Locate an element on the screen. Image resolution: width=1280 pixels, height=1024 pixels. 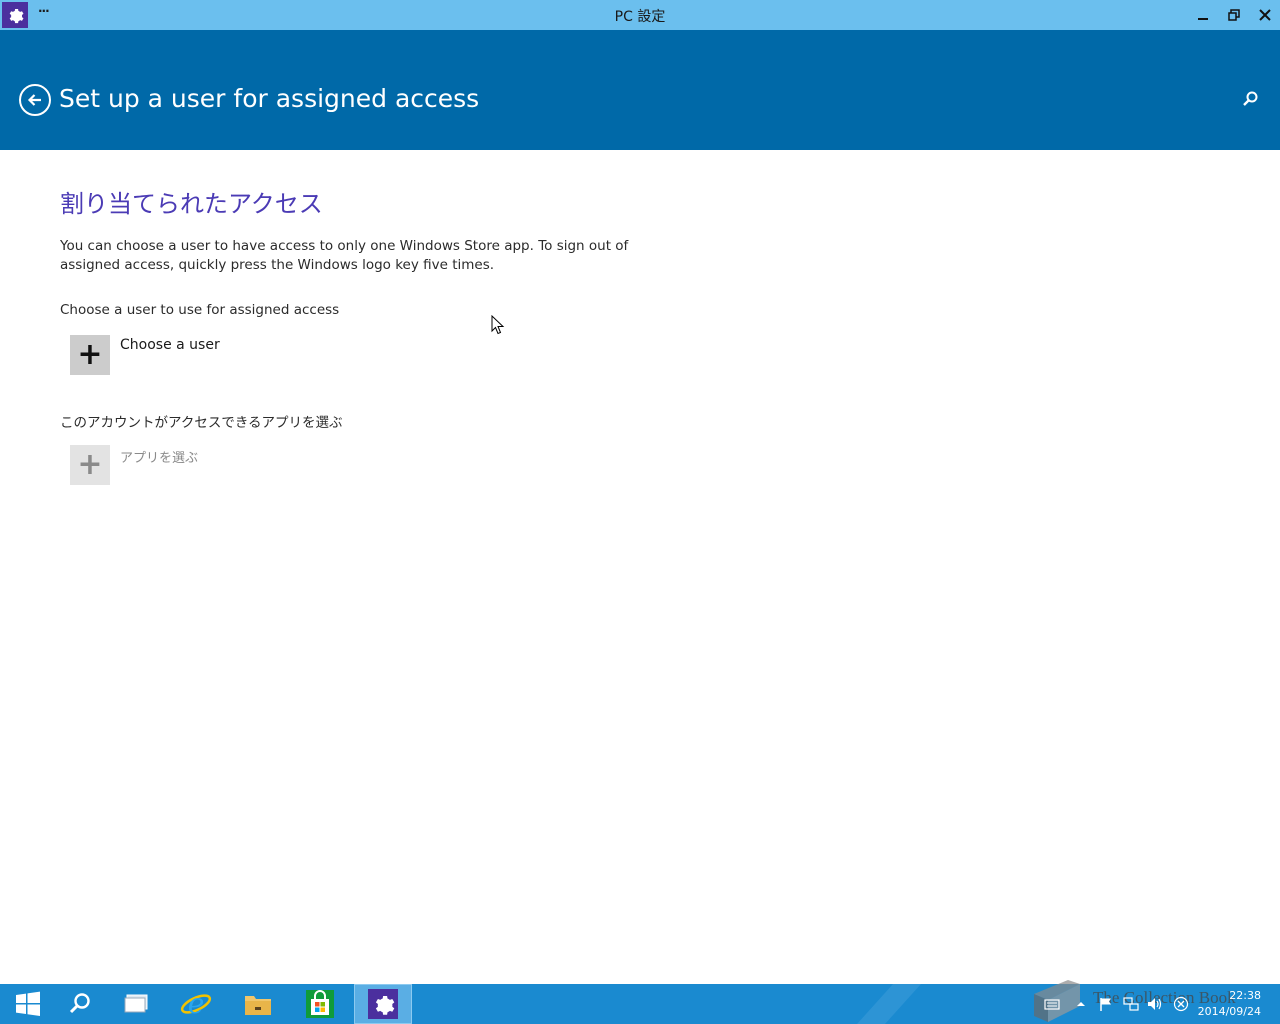
pc-settings-taskbar-button is located at coordinates (383, 1004).